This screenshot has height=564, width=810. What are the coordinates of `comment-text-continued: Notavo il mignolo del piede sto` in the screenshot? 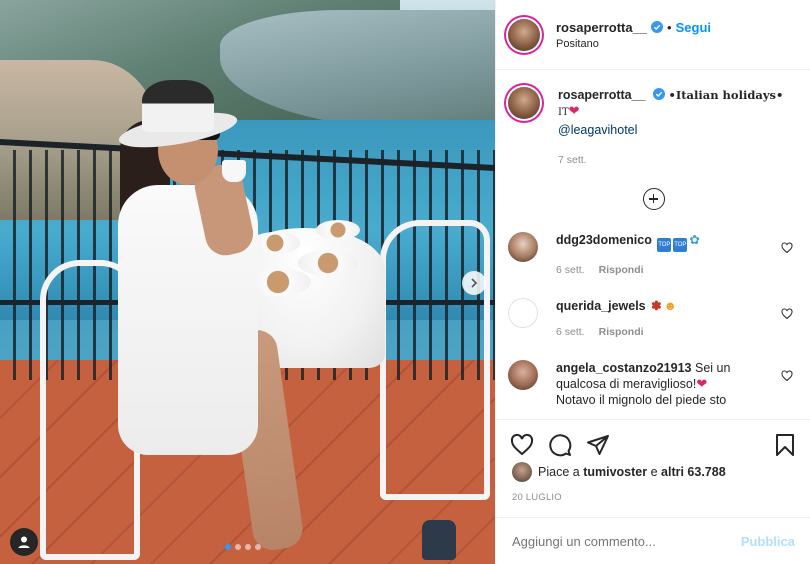 It's located at (641, 400).